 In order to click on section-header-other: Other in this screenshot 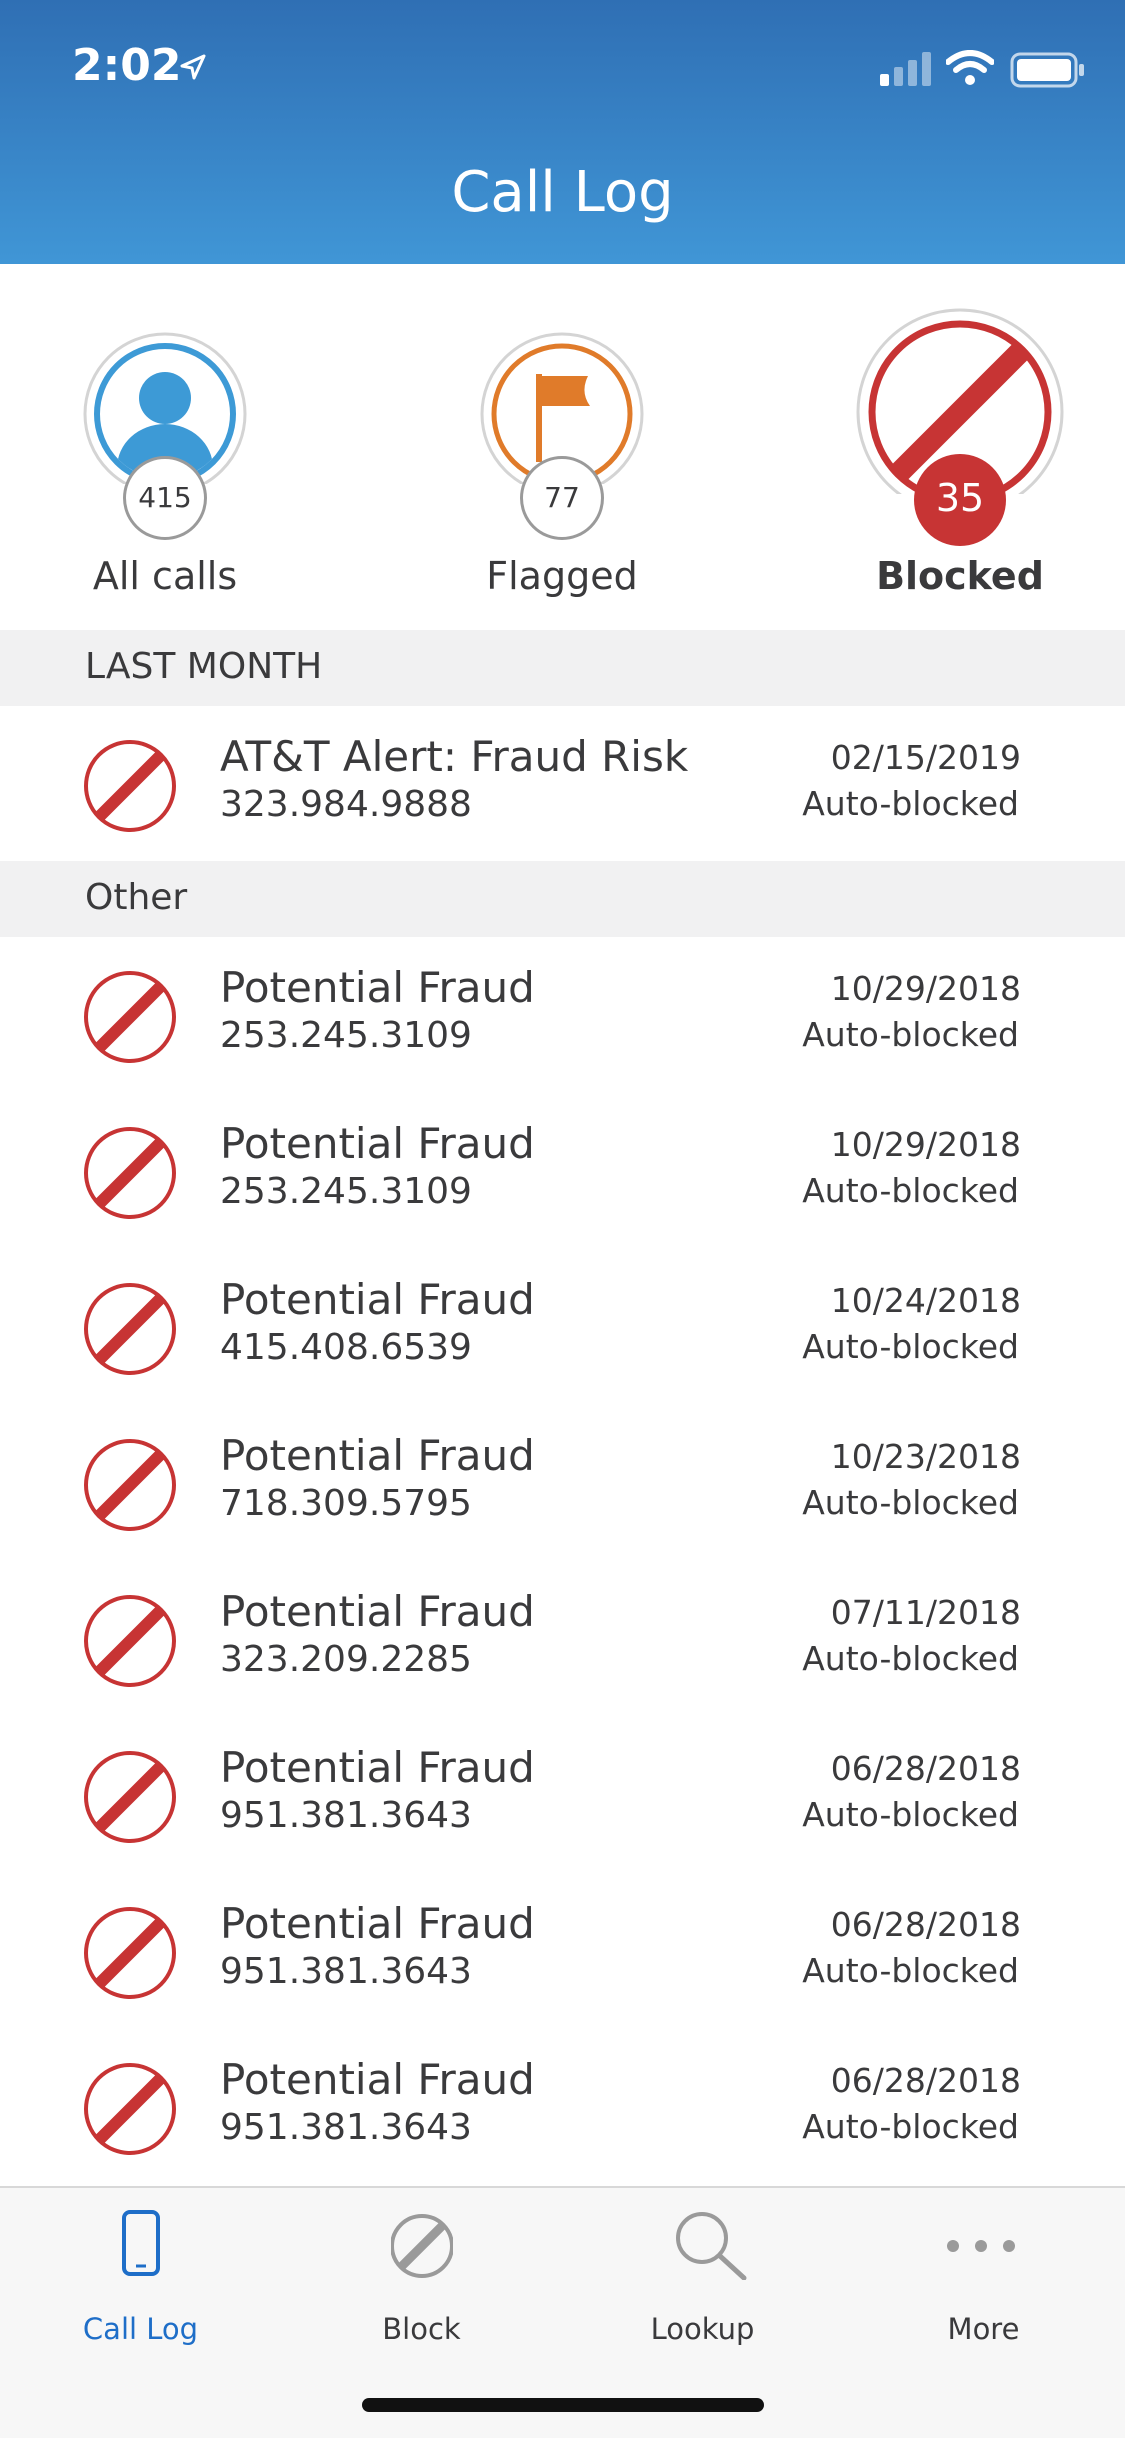, I will do `click(562, 899)`.